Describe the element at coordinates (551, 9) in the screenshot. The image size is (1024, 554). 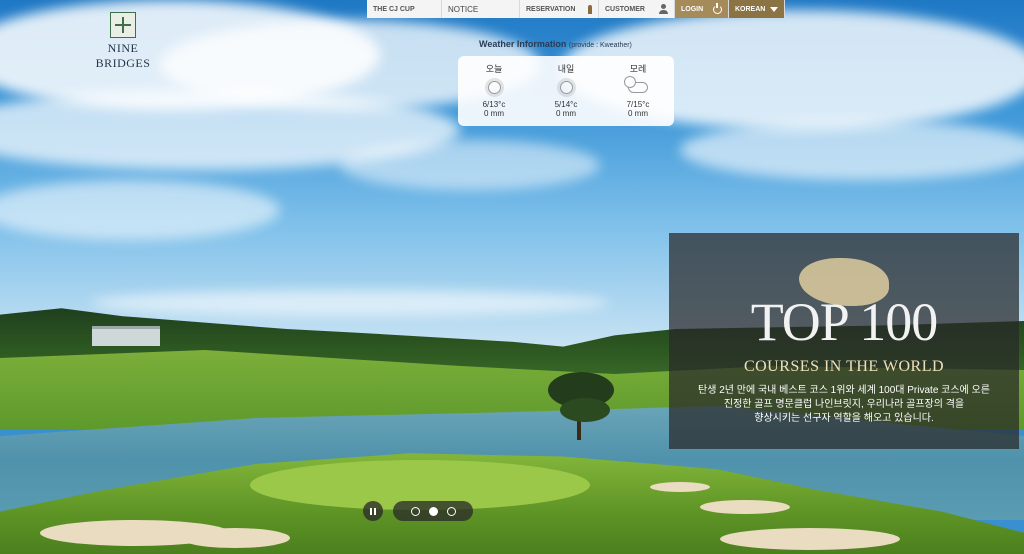
I see `nav-reservation-label: RESERVATION` at that location.